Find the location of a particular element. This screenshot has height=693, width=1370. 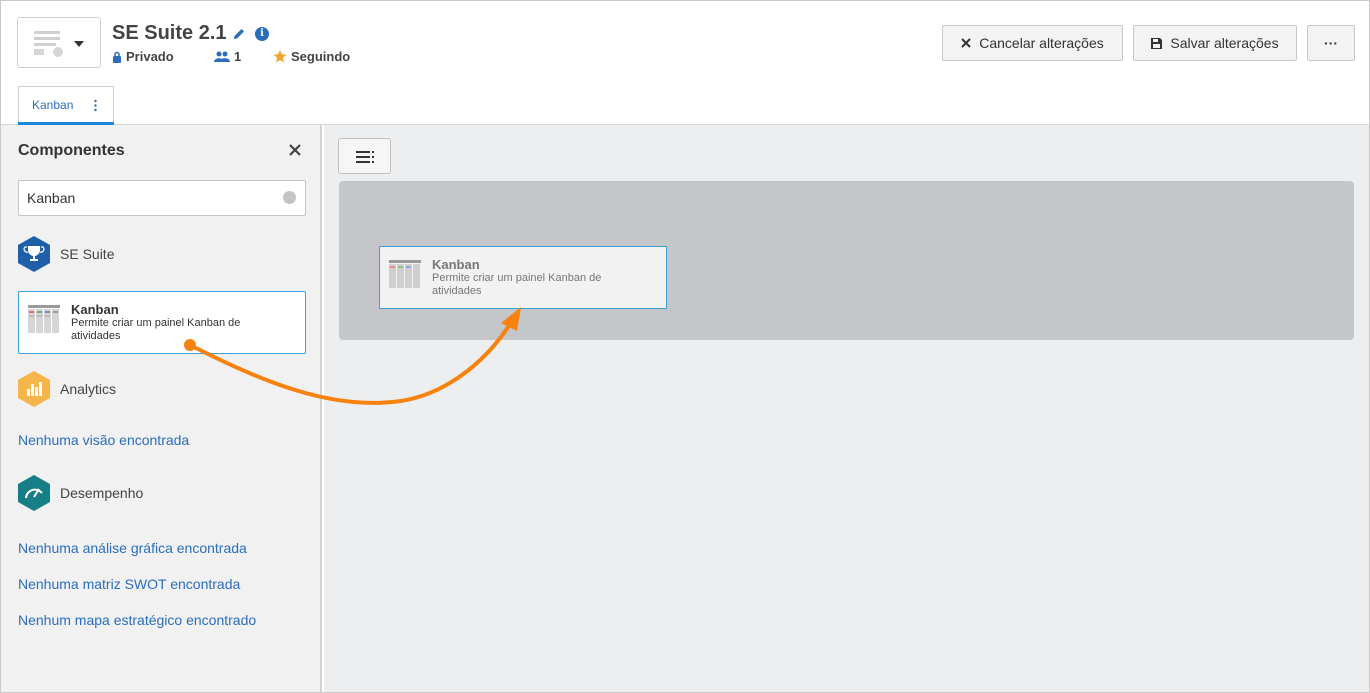

search-input: Kanban is located at coordinates (162, 198).